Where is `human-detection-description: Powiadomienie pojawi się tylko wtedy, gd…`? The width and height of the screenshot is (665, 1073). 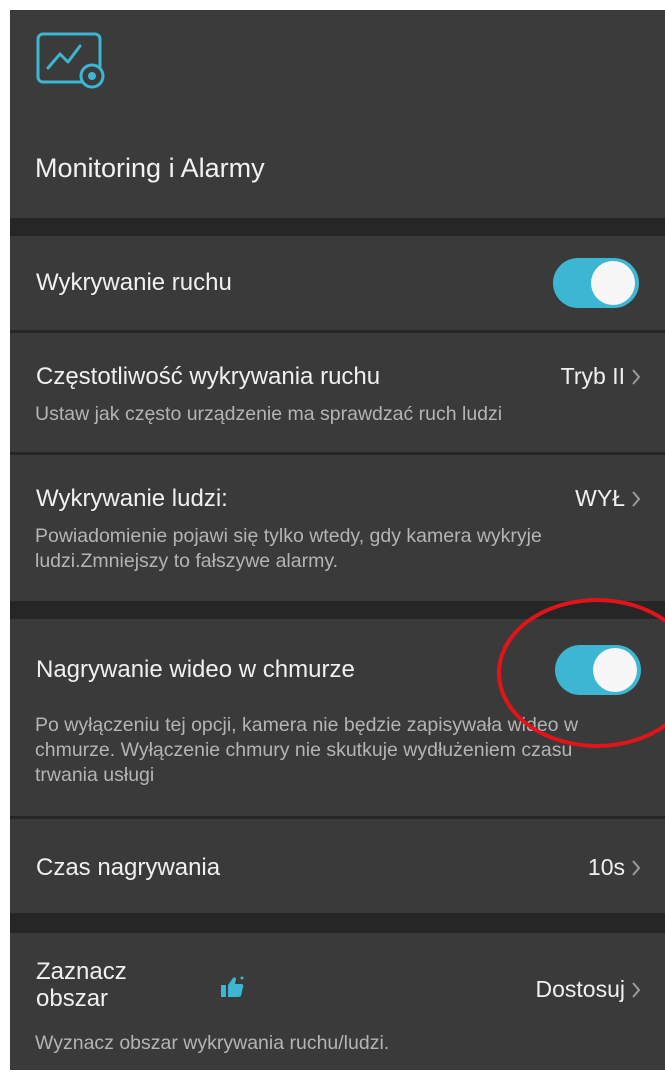
human-detection-description: Powiadomienie pojawi się tylko wtedy, gd… is located at coordinates (288, 548).